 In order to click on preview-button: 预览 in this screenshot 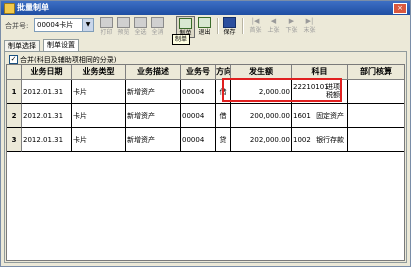, I will do `click(123, 26)`.